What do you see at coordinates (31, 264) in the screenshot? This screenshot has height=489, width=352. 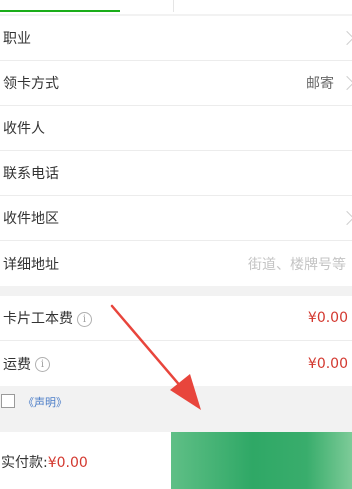 I see `address-label: 详细地址` at bounding box center [31, 264].